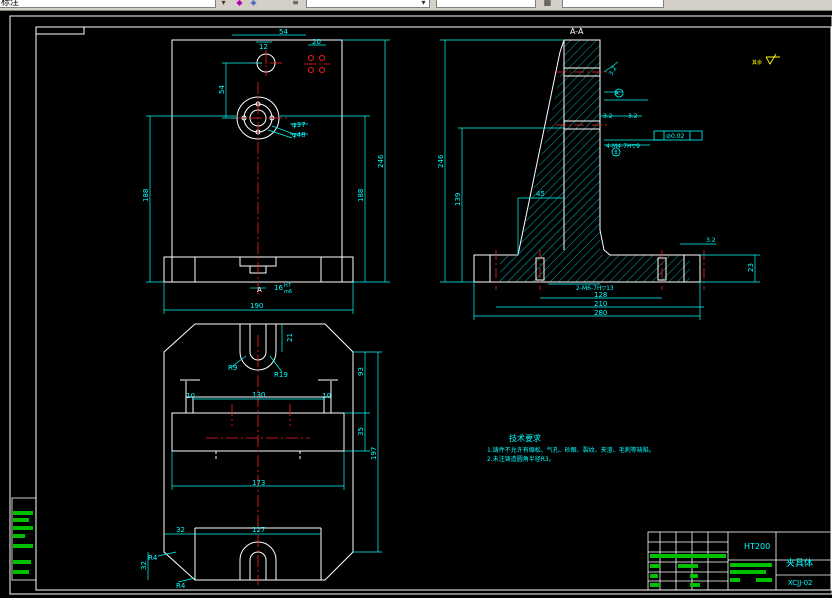 This screenshot has width=832, height=598. I want to click on roughness-check-icon, so click(772, 59).